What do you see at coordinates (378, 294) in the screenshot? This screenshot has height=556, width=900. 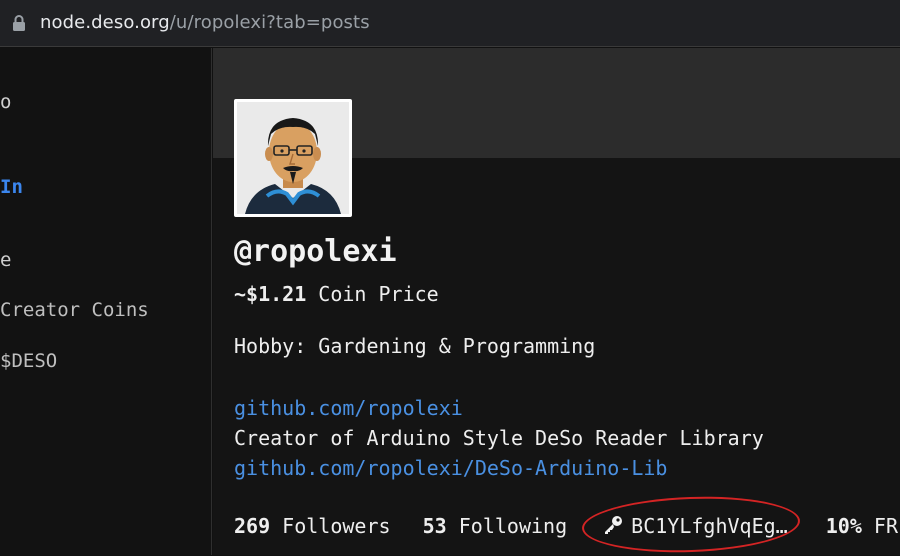 I see `coin-price-label: Coin Price` at bounding box center [378, 294].